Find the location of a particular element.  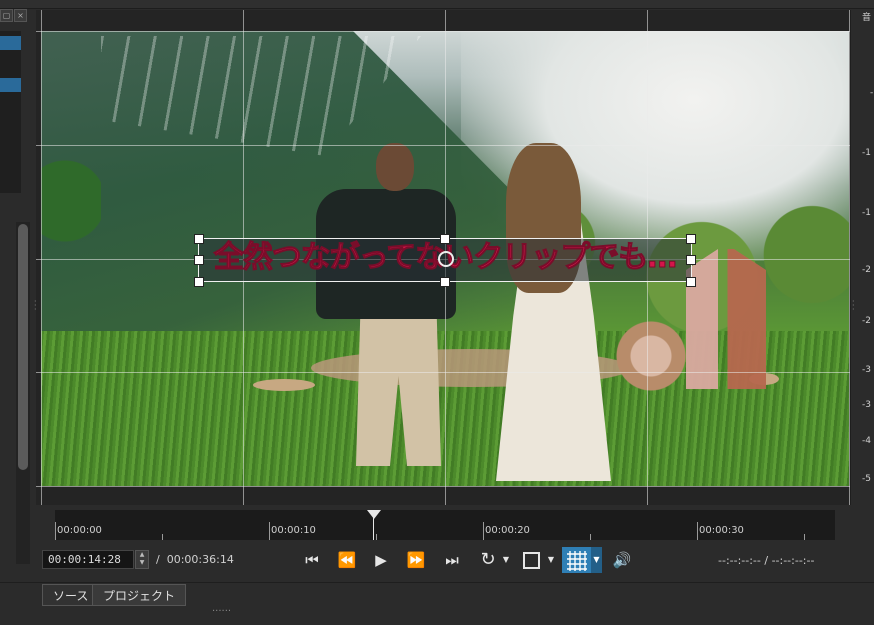

resize-handle-bottom-right is located at coordinates (691, 282).